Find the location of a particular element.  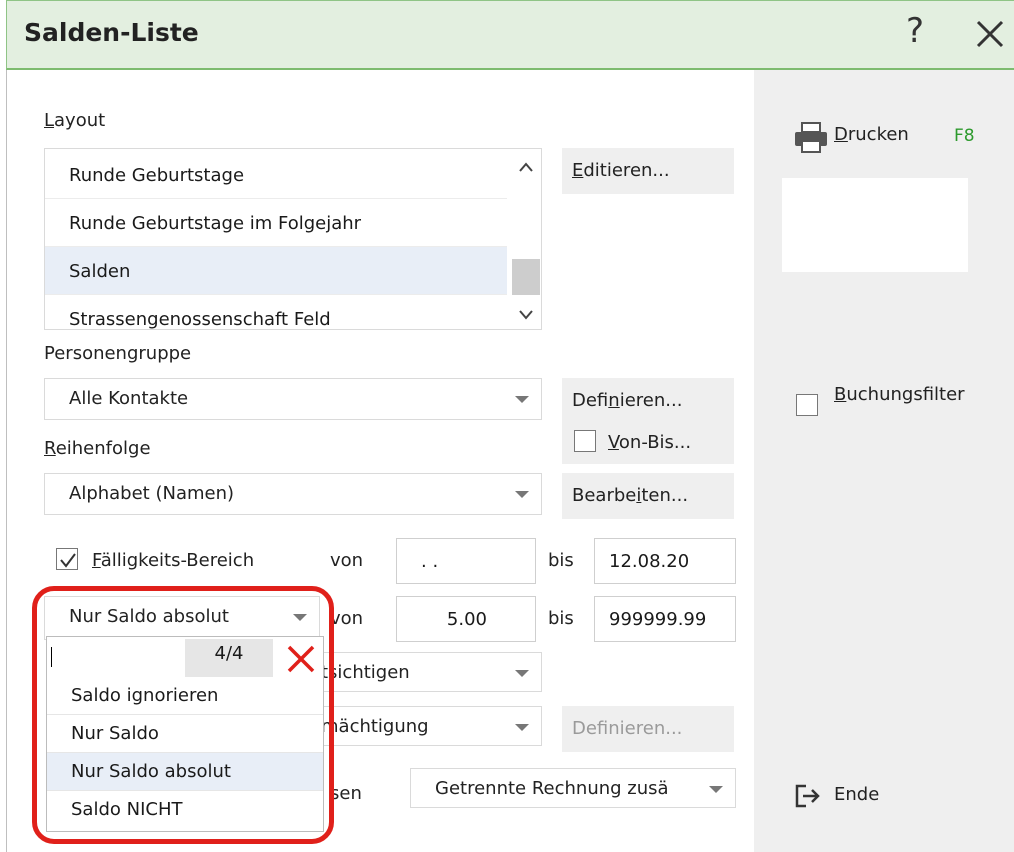

highlight-annotation is located at coordinates (183, 715).